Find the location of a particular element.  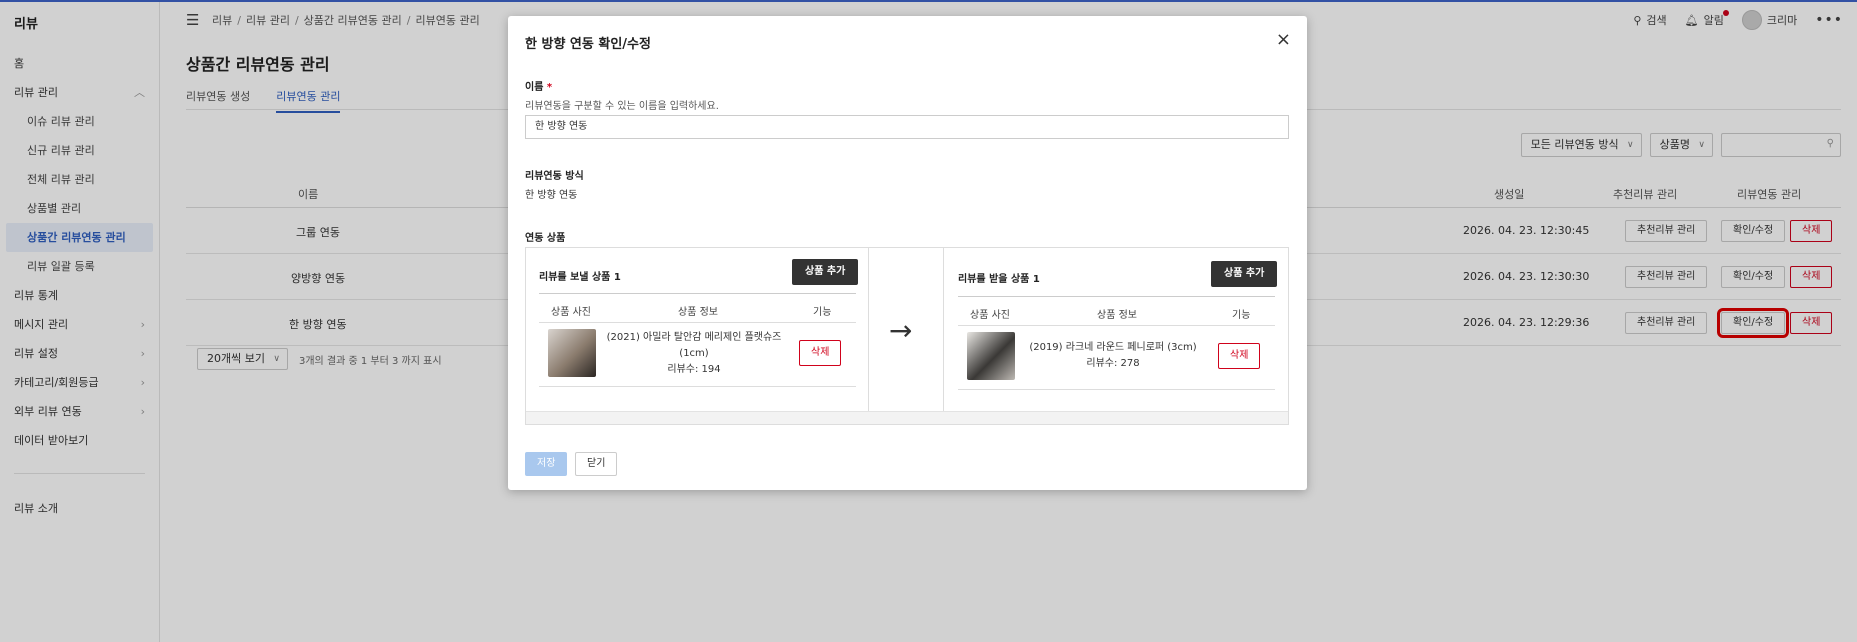

name-input: 한 방향 연동 is located at coordinates (907, 127).